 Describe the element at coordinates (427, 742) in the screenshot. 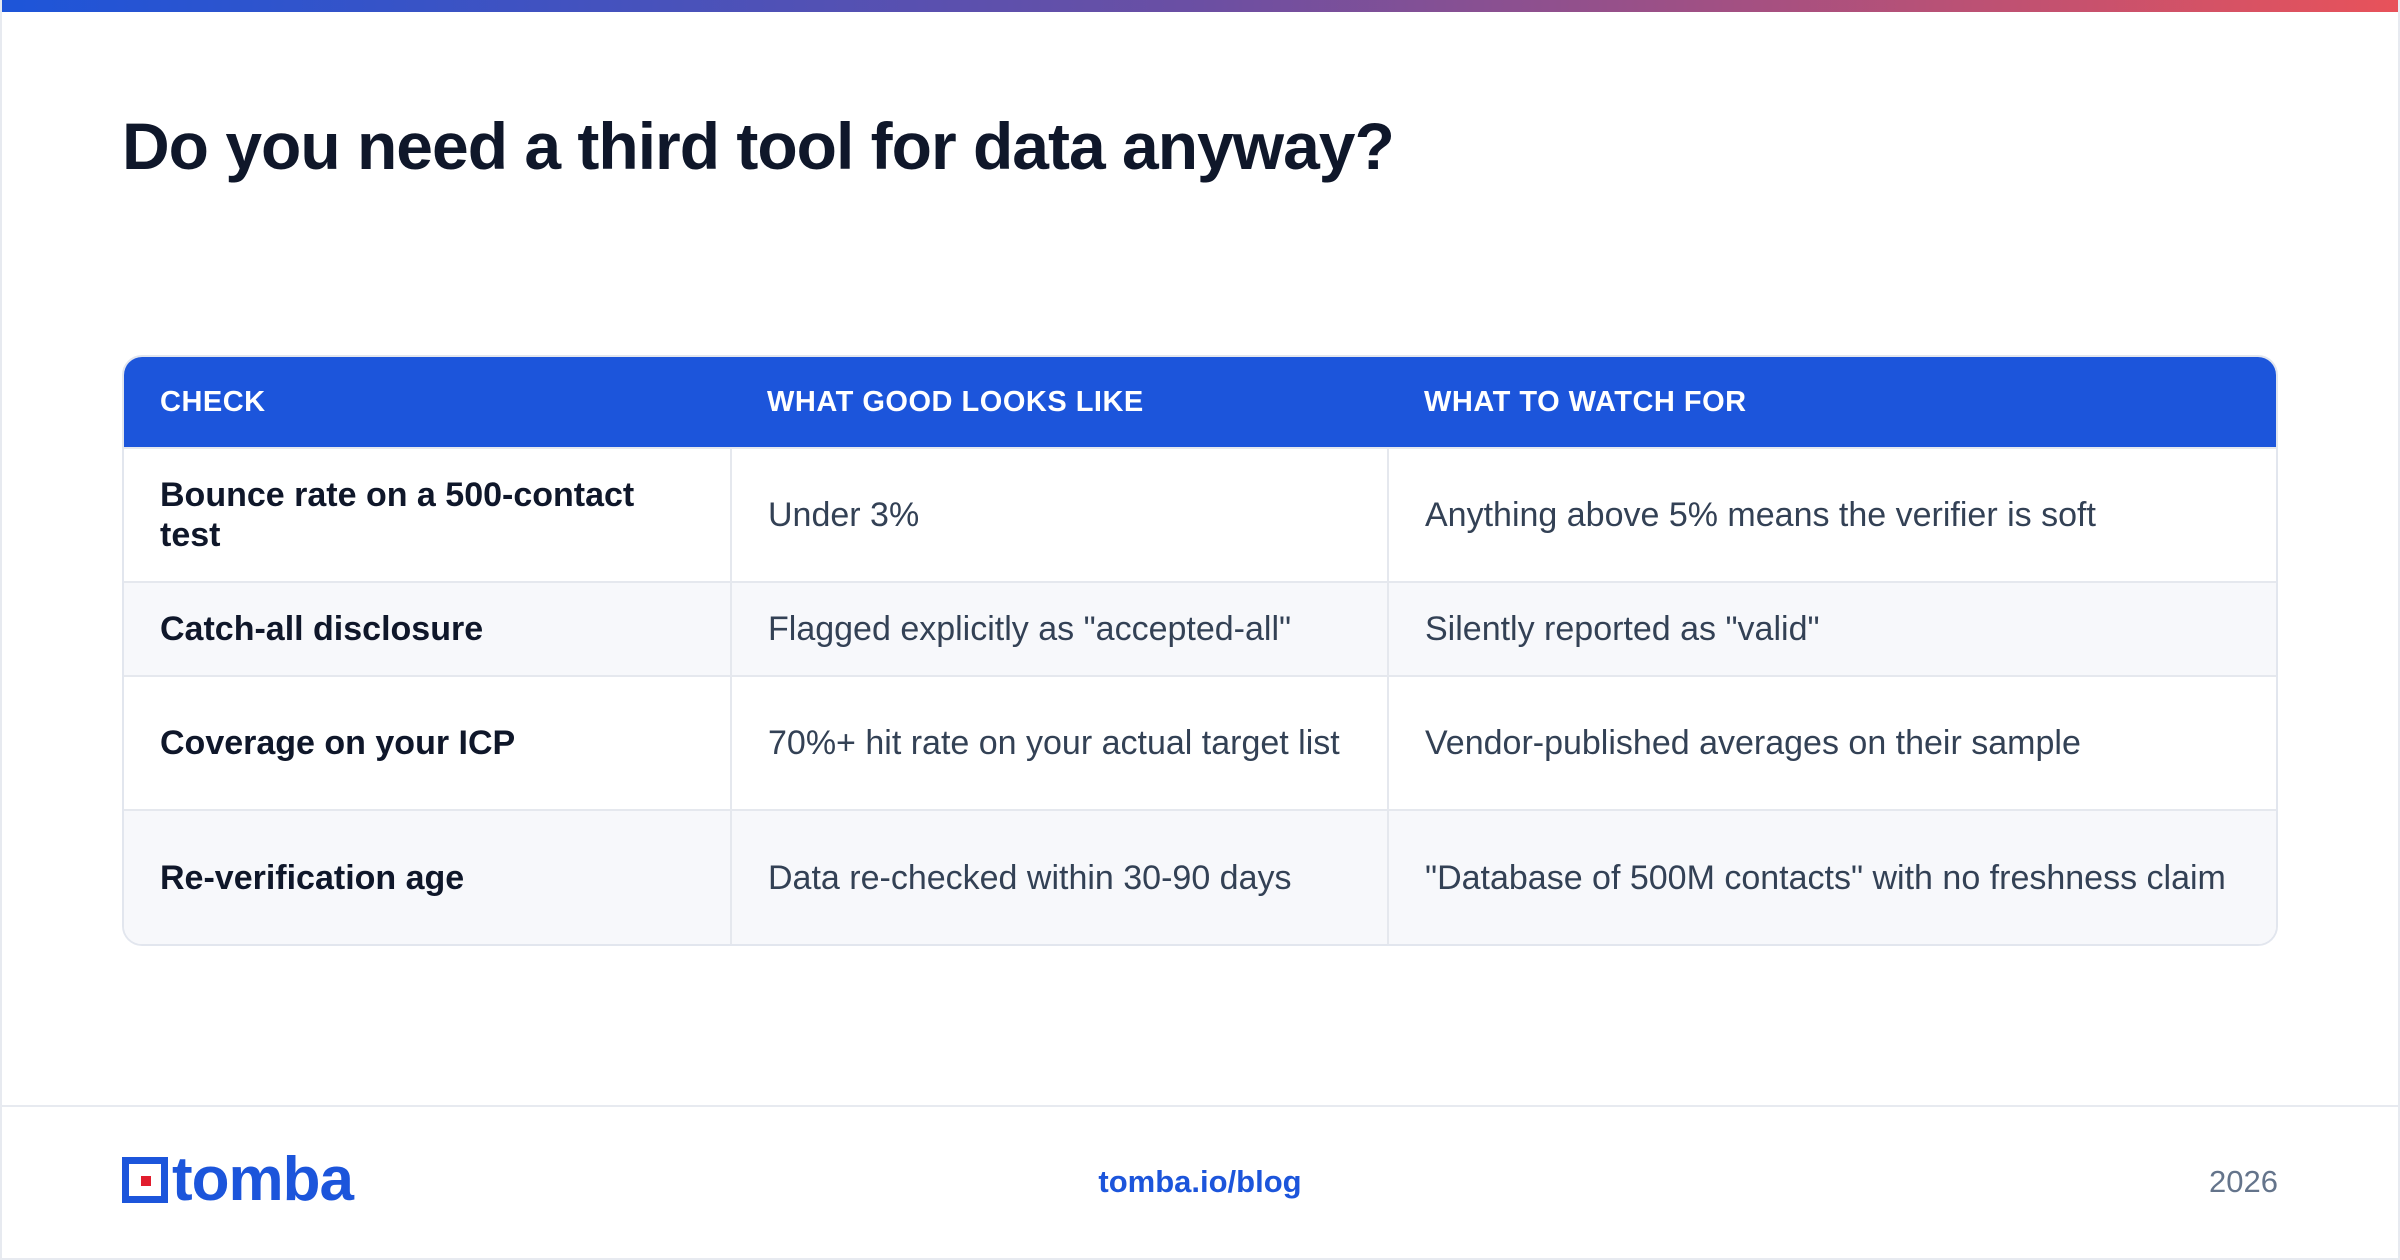

I see `row-check-cell: Coverage on your ICP` at that location.